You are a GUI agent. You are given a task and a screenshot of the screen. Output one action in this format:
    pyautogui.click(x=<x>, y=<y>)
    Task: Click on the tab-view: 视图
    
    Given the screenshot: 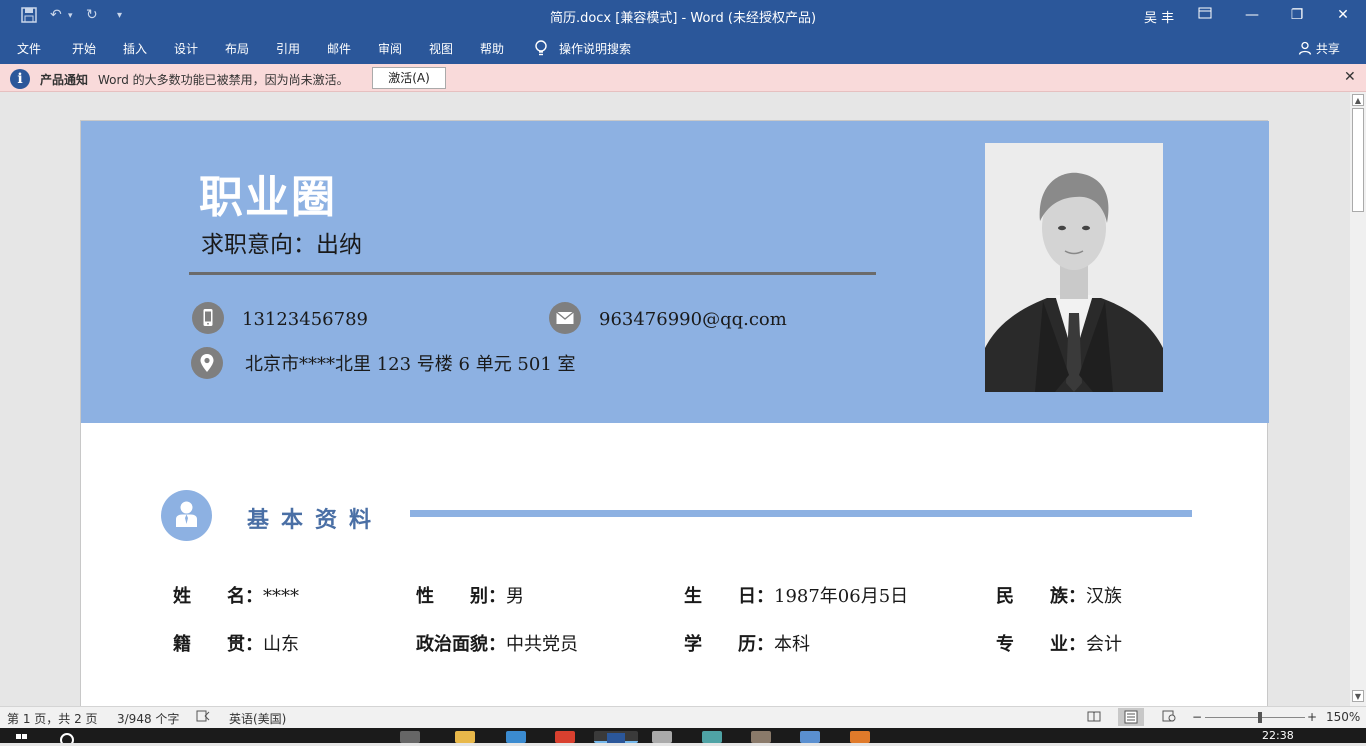 What is the action you would take?
    pyautogui.click(x=441, y=48)
    